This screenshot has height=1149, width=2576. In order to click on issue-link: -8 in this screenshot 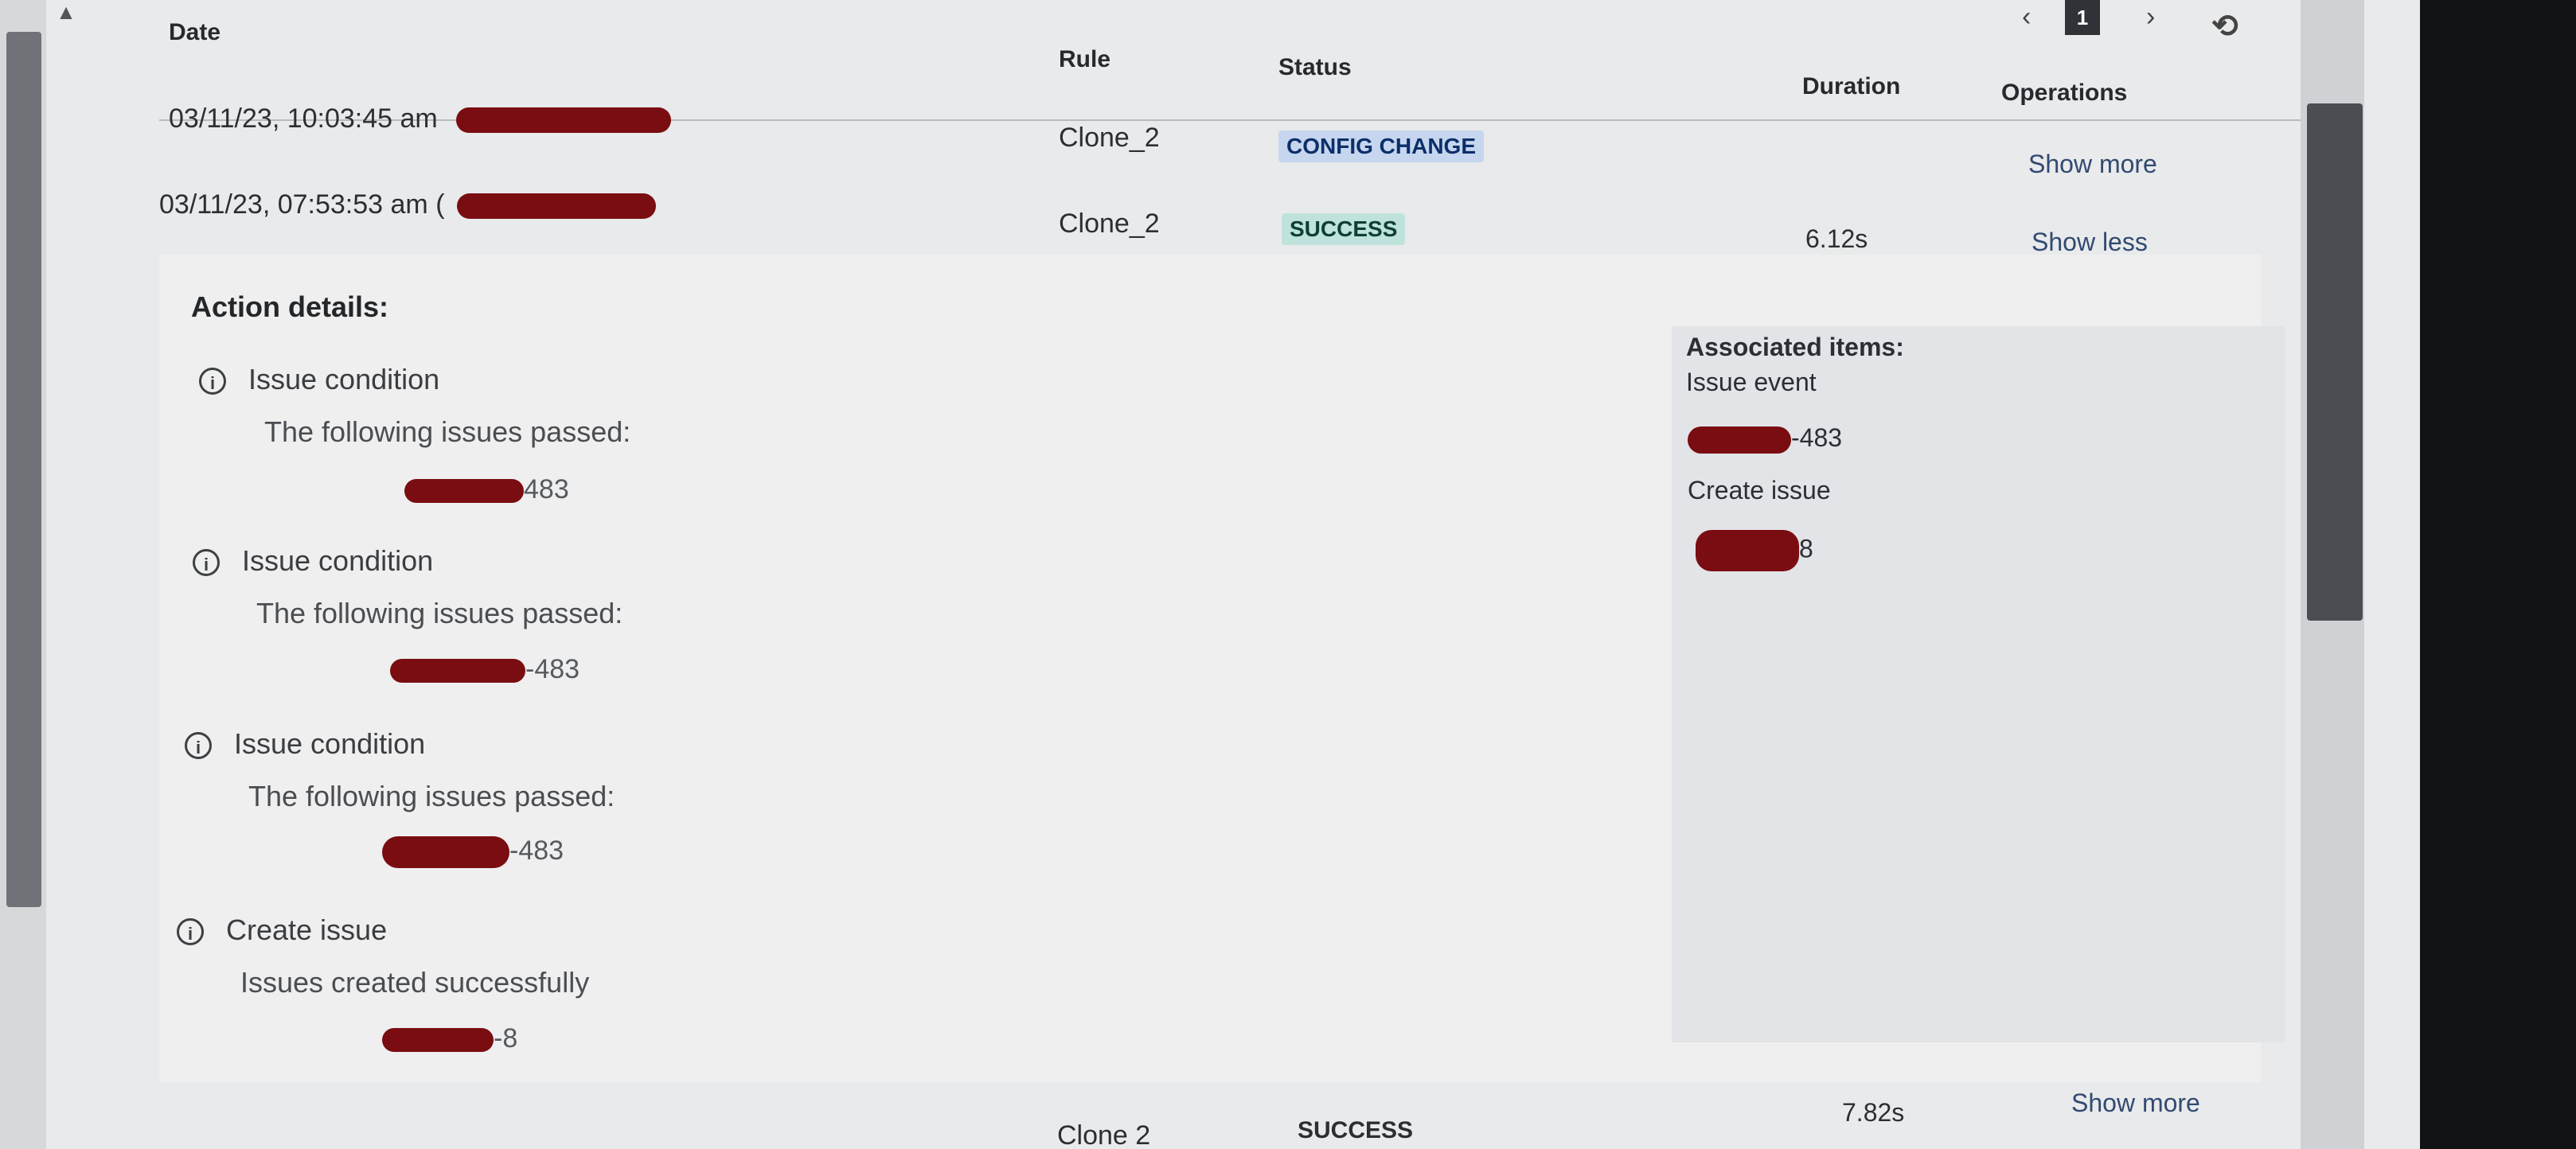, I will do `click(449, 1038)`.